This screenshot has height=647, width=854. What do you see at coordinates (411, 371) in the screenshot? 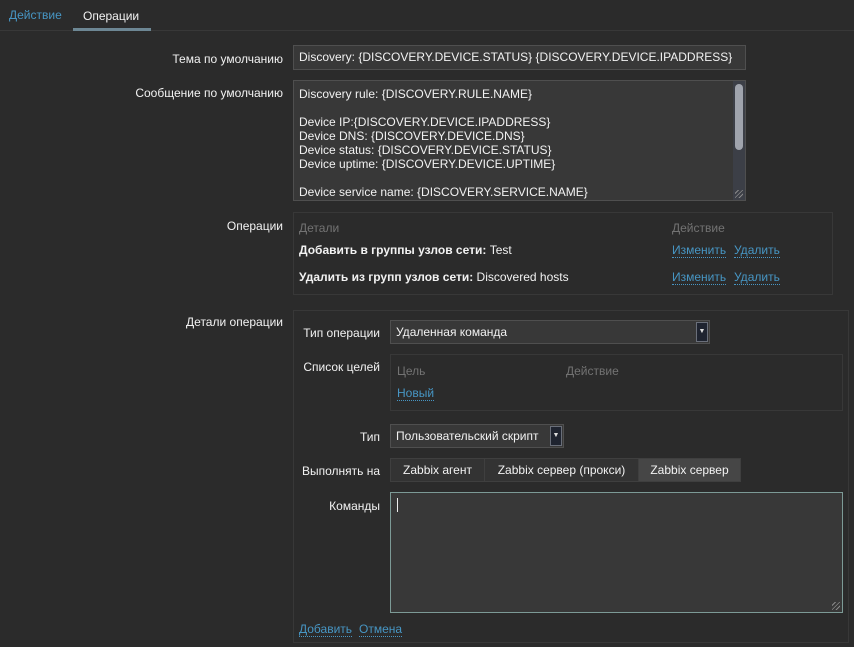
I see `header-target: Цель` at bounding box center [411, 371].